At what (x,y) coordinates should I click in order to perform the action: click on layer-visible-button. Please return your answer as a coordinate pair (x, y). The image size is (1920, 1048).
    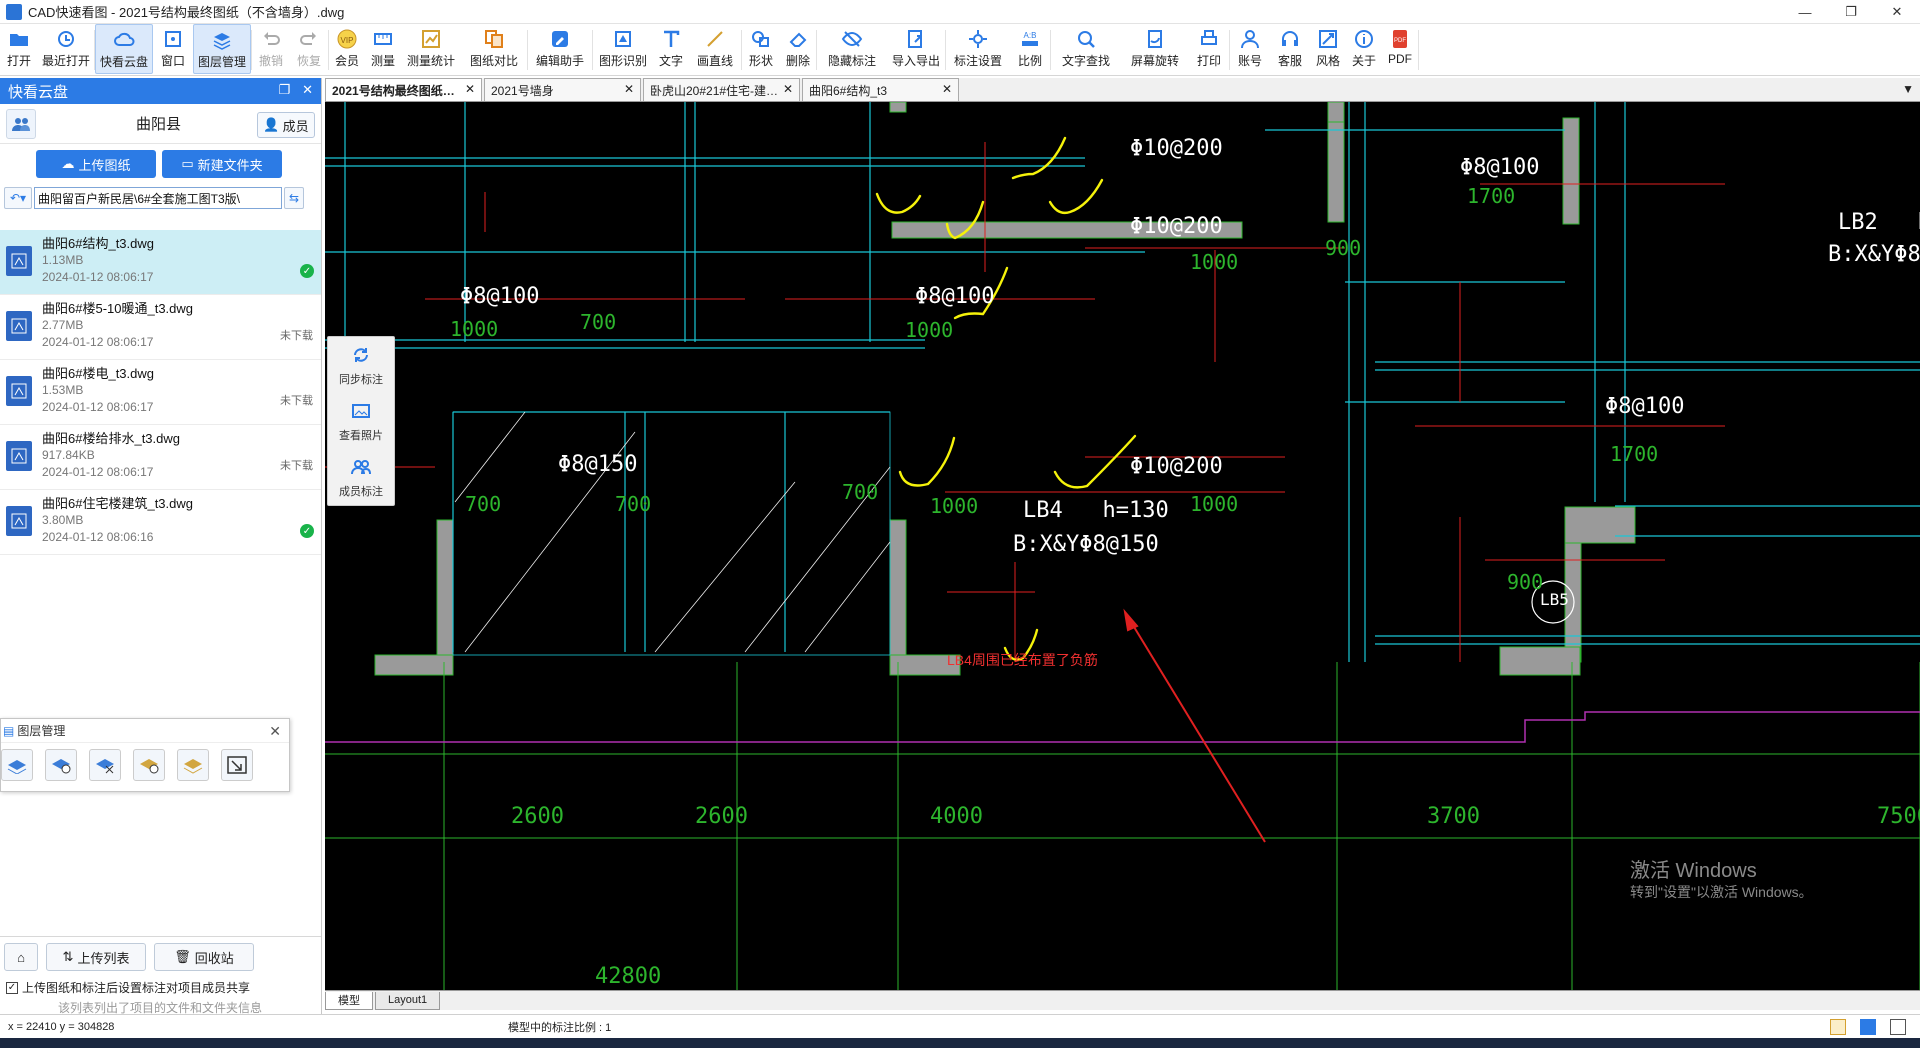
    Looking at the image, I should click on (61, 765).